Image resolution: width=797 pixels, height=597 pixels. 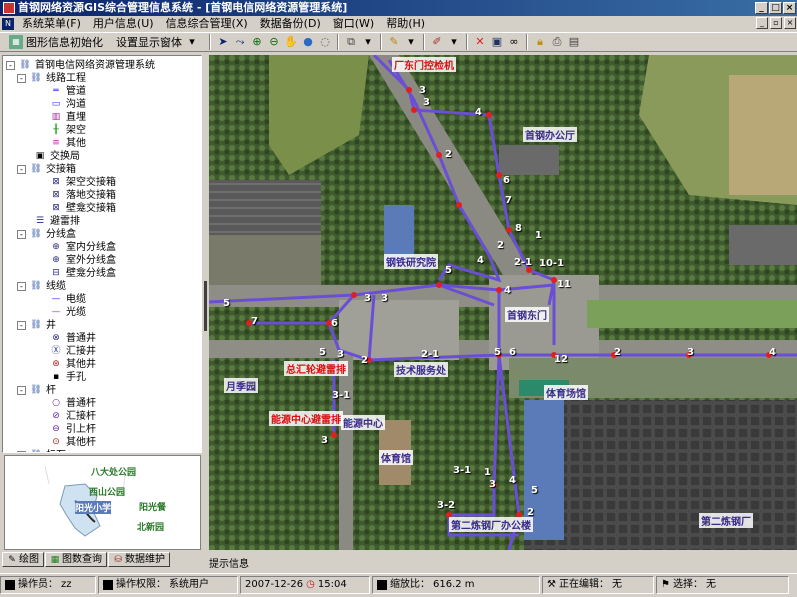 What do you see at coordinates (72, 351) in the screenshot?
I see `tree-item-junction-well: Ⓧ 汇接井` at bounding box center [72, 351].